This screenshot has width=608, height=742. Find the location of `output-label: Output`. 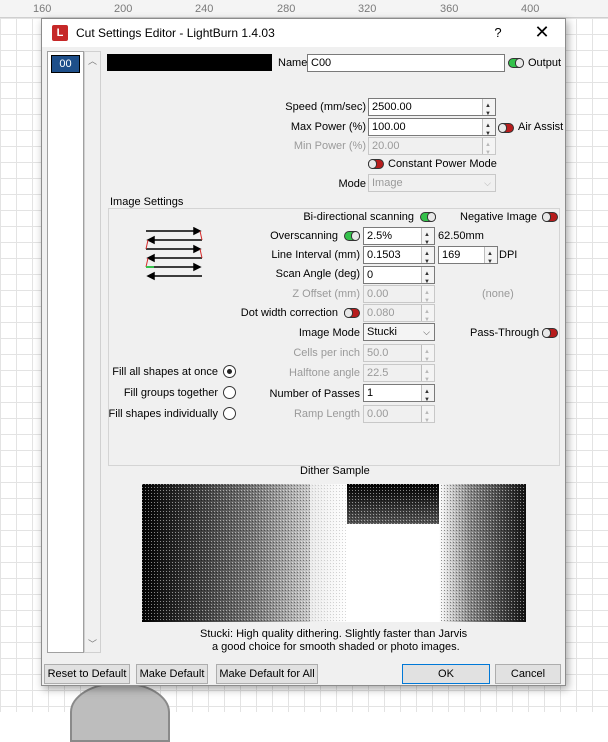

output-label: Output is located at coordinates (545, 63).